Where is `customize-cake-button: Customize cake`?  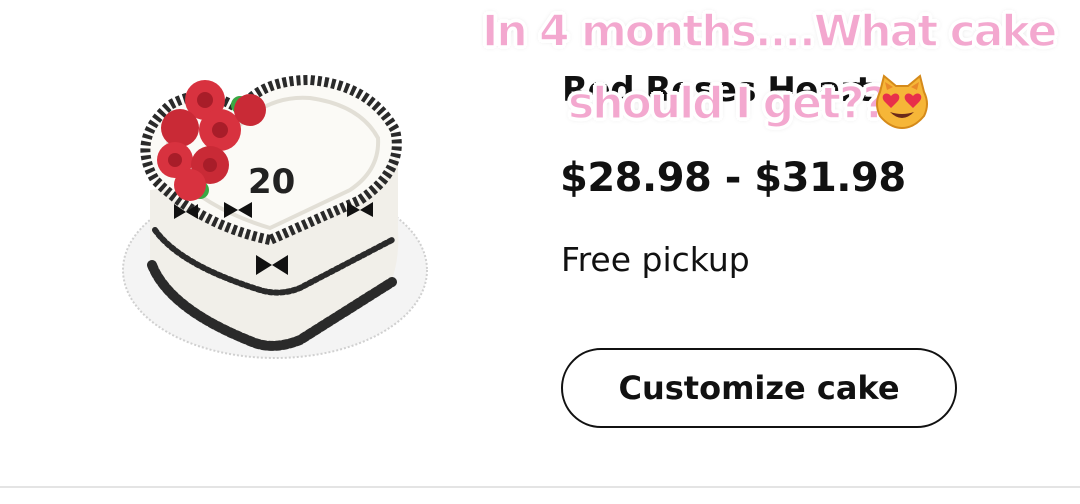
customize-cake-button: Customize cake is located at coordinates (759, 388).